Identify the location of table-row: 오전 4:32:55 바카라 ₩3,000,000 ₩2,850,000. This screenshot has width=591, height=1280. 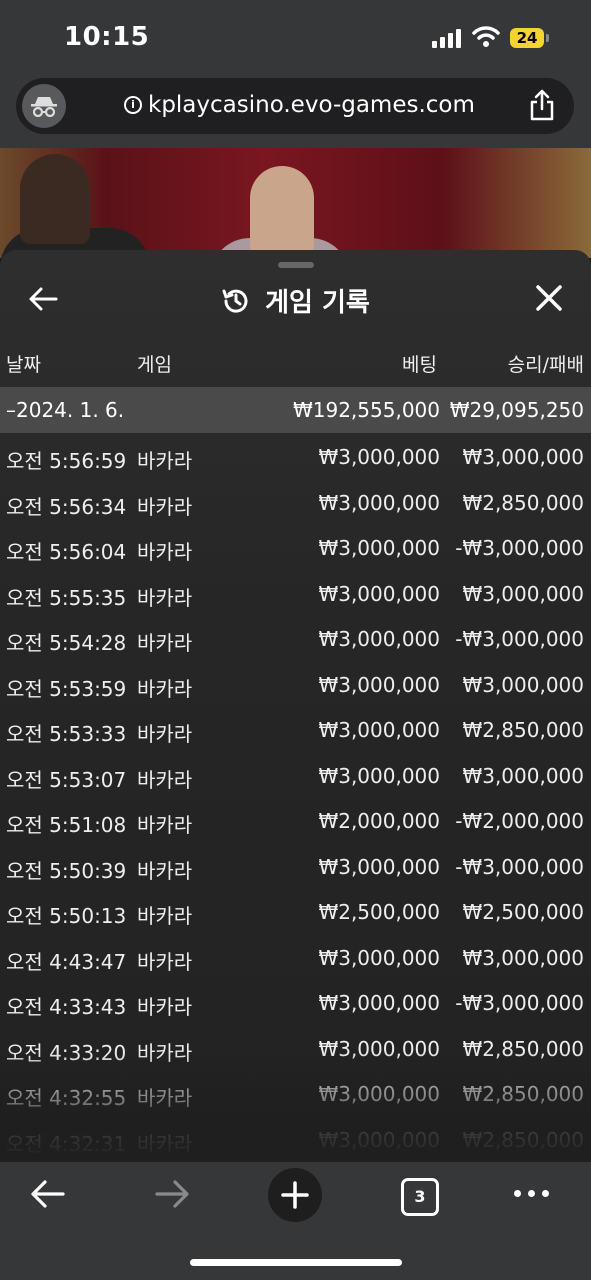
(295, 1095).